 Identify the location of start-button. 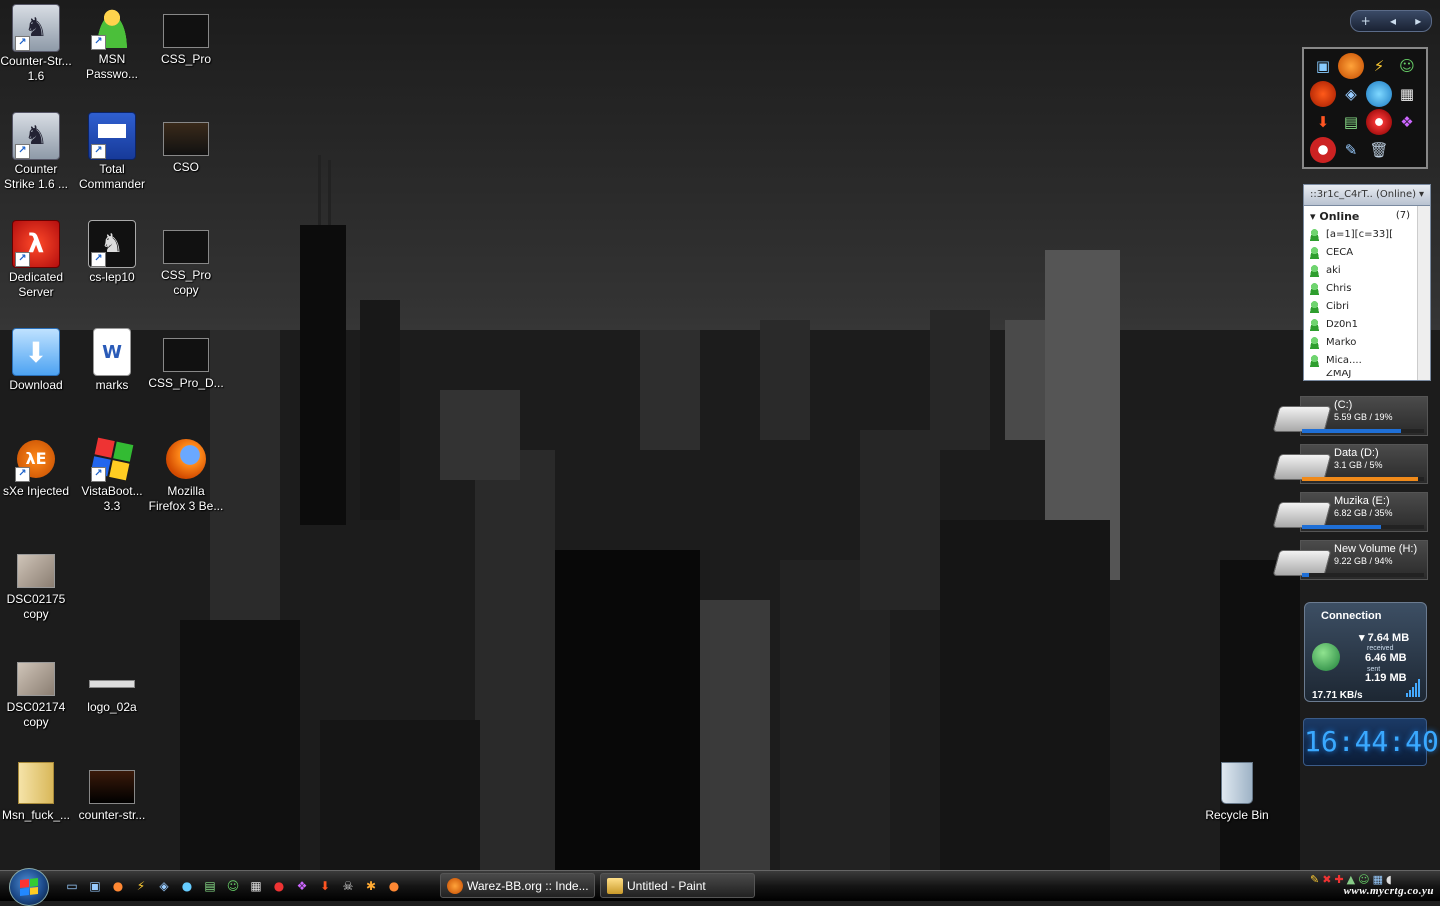
(29, 887).